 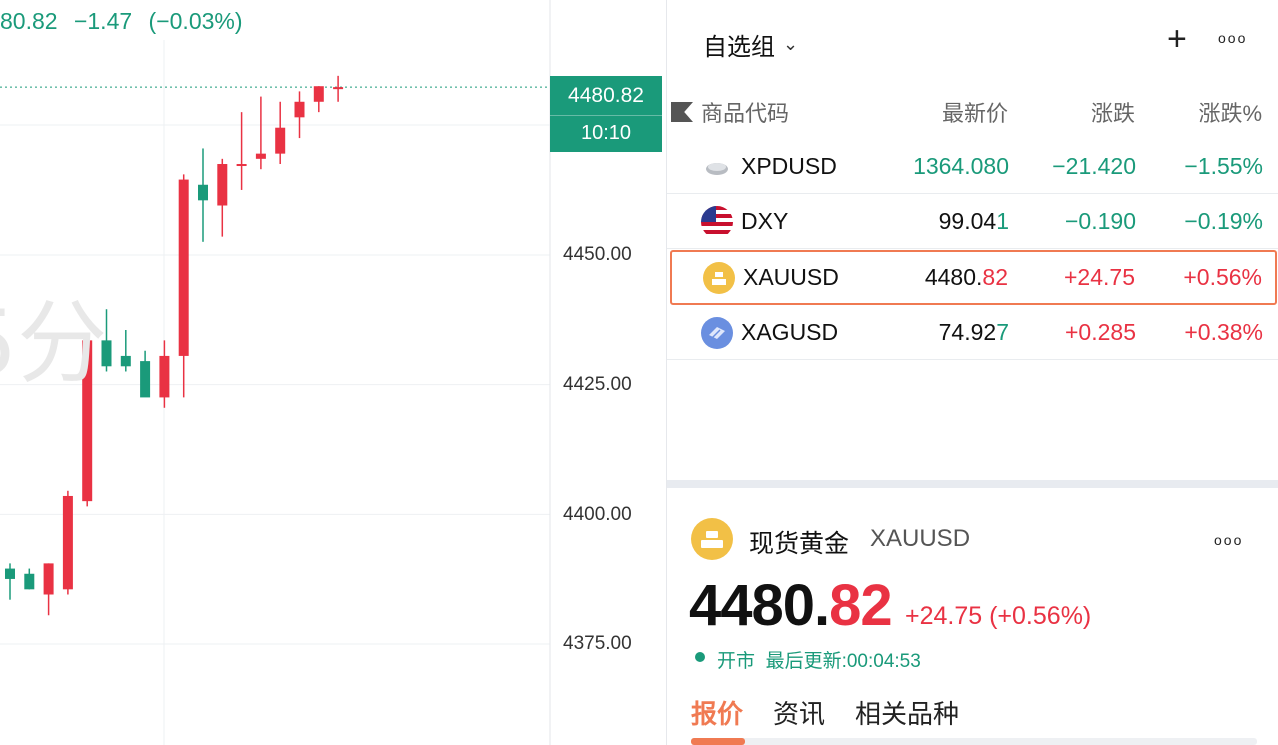 I want to click on market-open-dot-icon, so click(x=700, y=657).